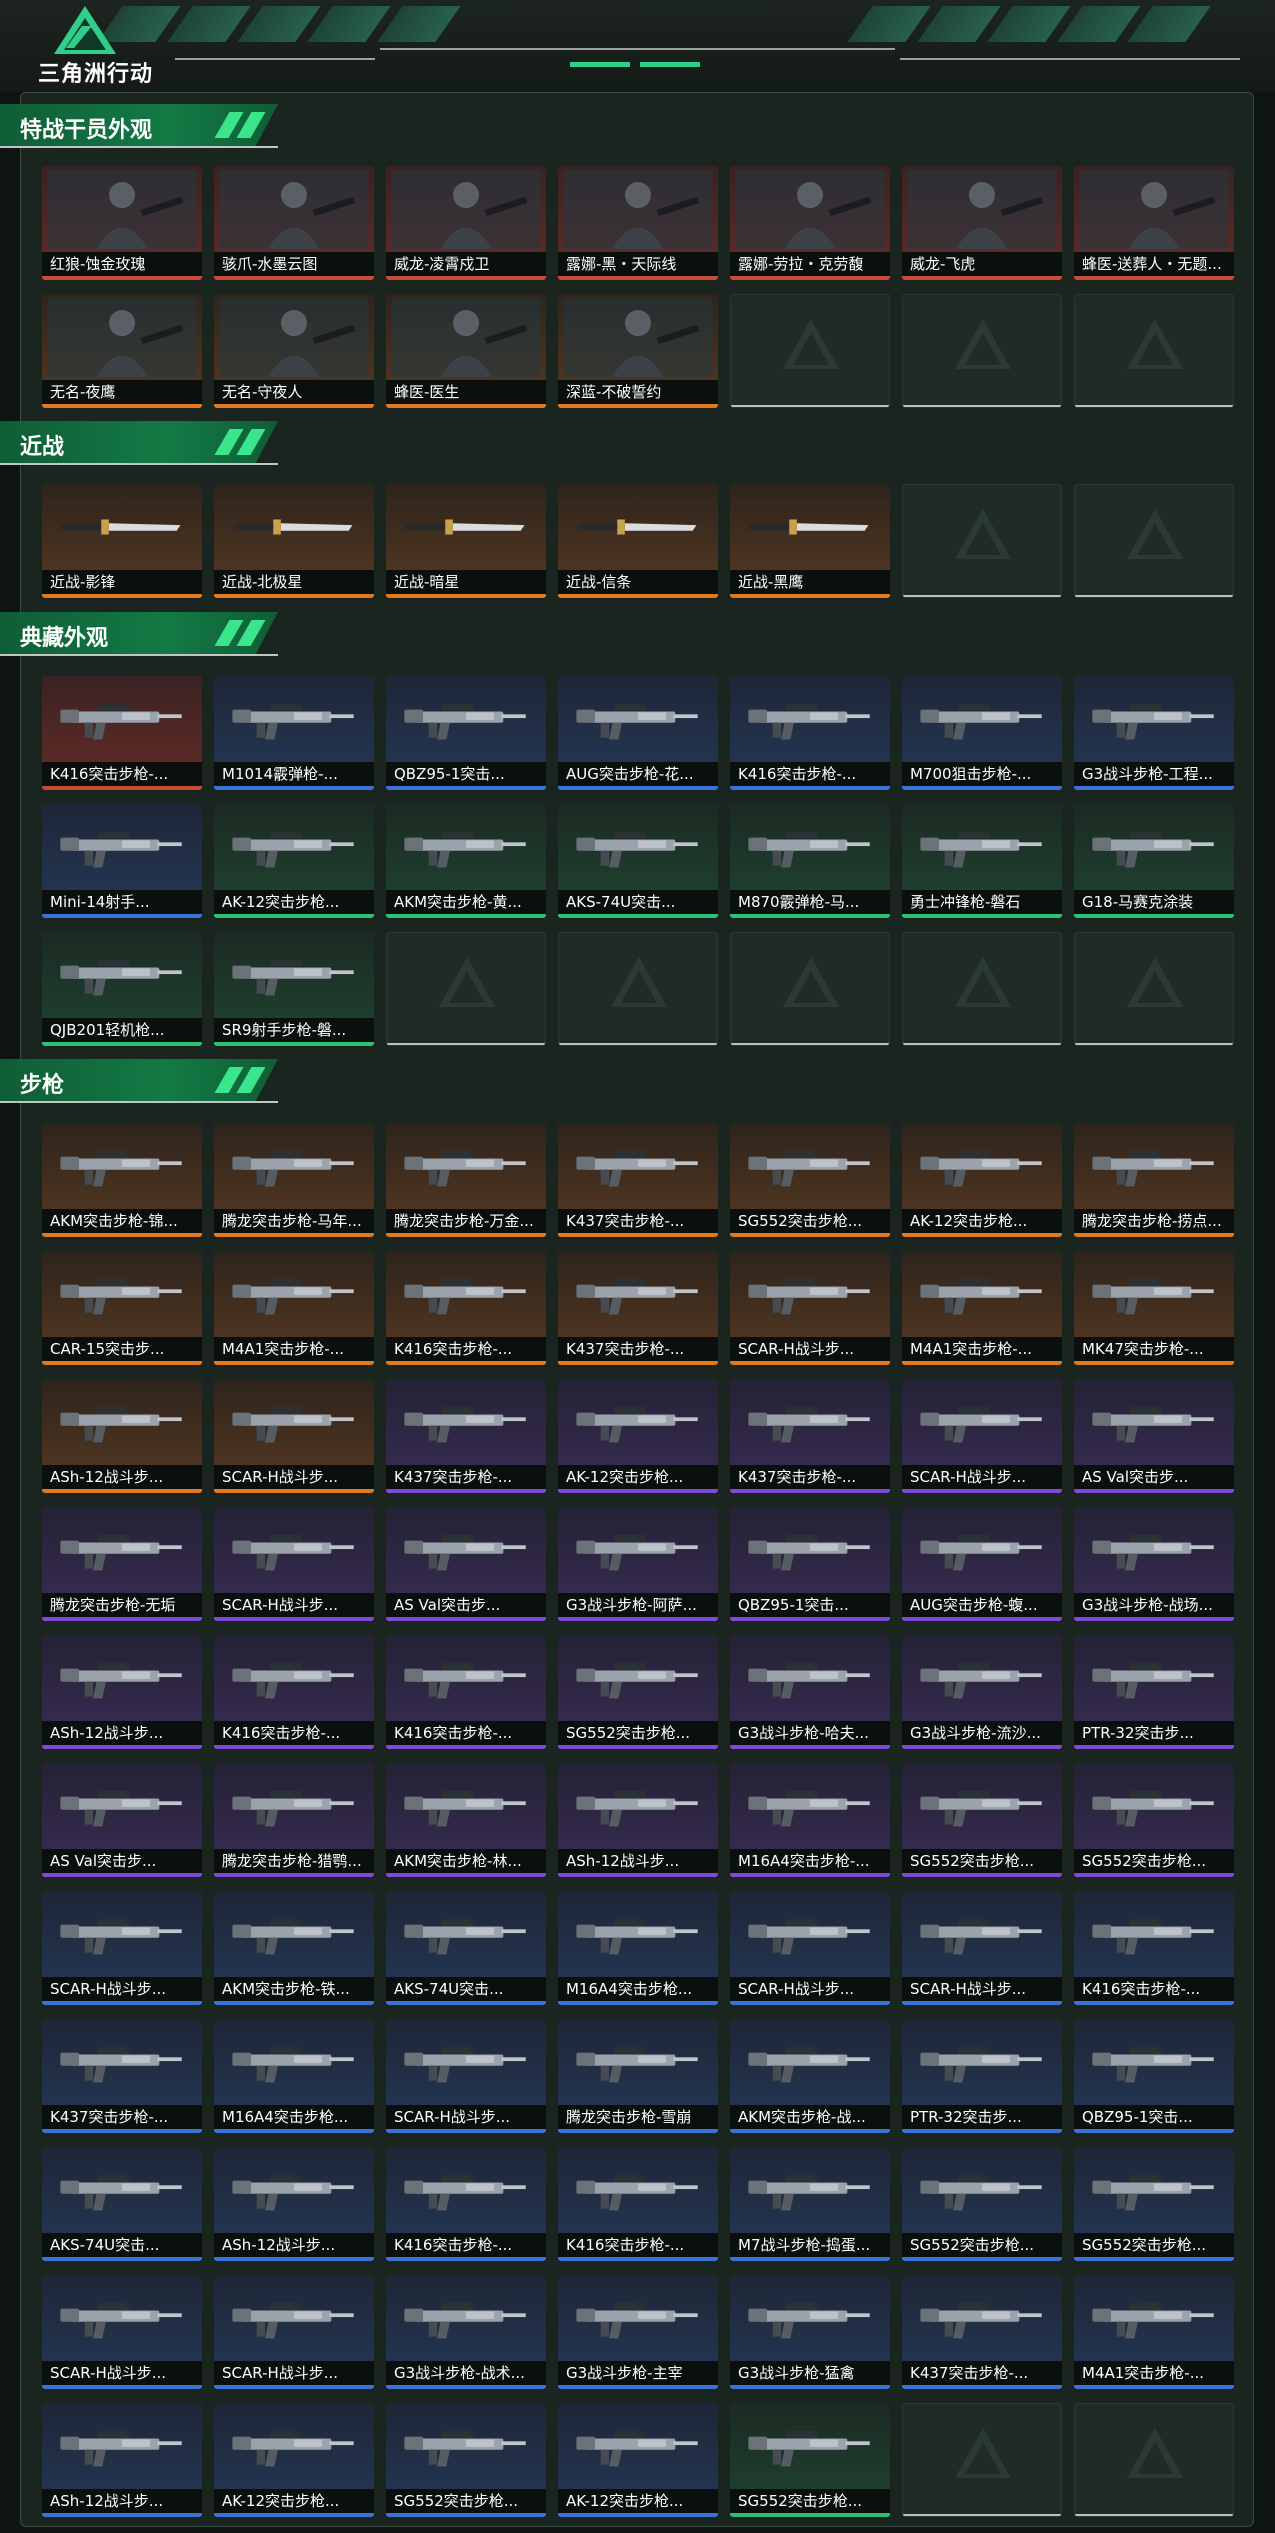 This screenshot has height=2533, width=1275. What do you see at coordinates (122, 541) in the screenshot?
I see `item-tile: 近战-影锋` at bounding box center [122, 541].